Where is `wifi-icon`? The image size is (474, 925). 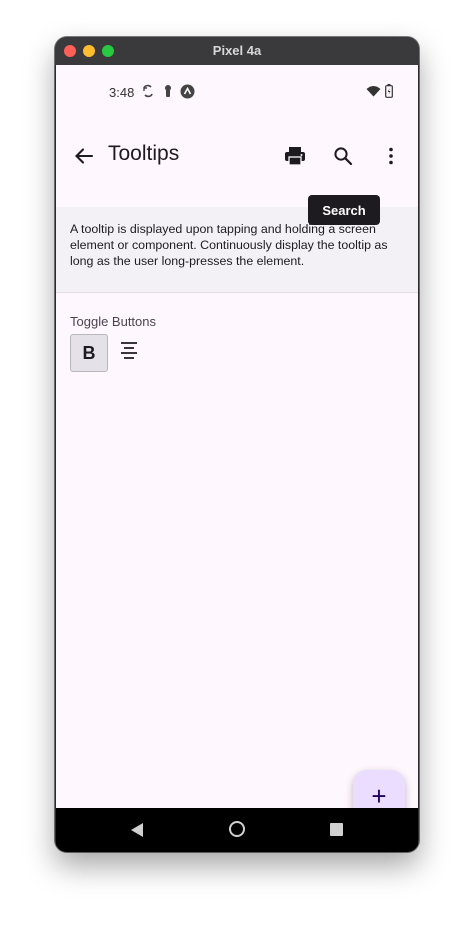
wifi-icon is located at coordinates (373, 93).